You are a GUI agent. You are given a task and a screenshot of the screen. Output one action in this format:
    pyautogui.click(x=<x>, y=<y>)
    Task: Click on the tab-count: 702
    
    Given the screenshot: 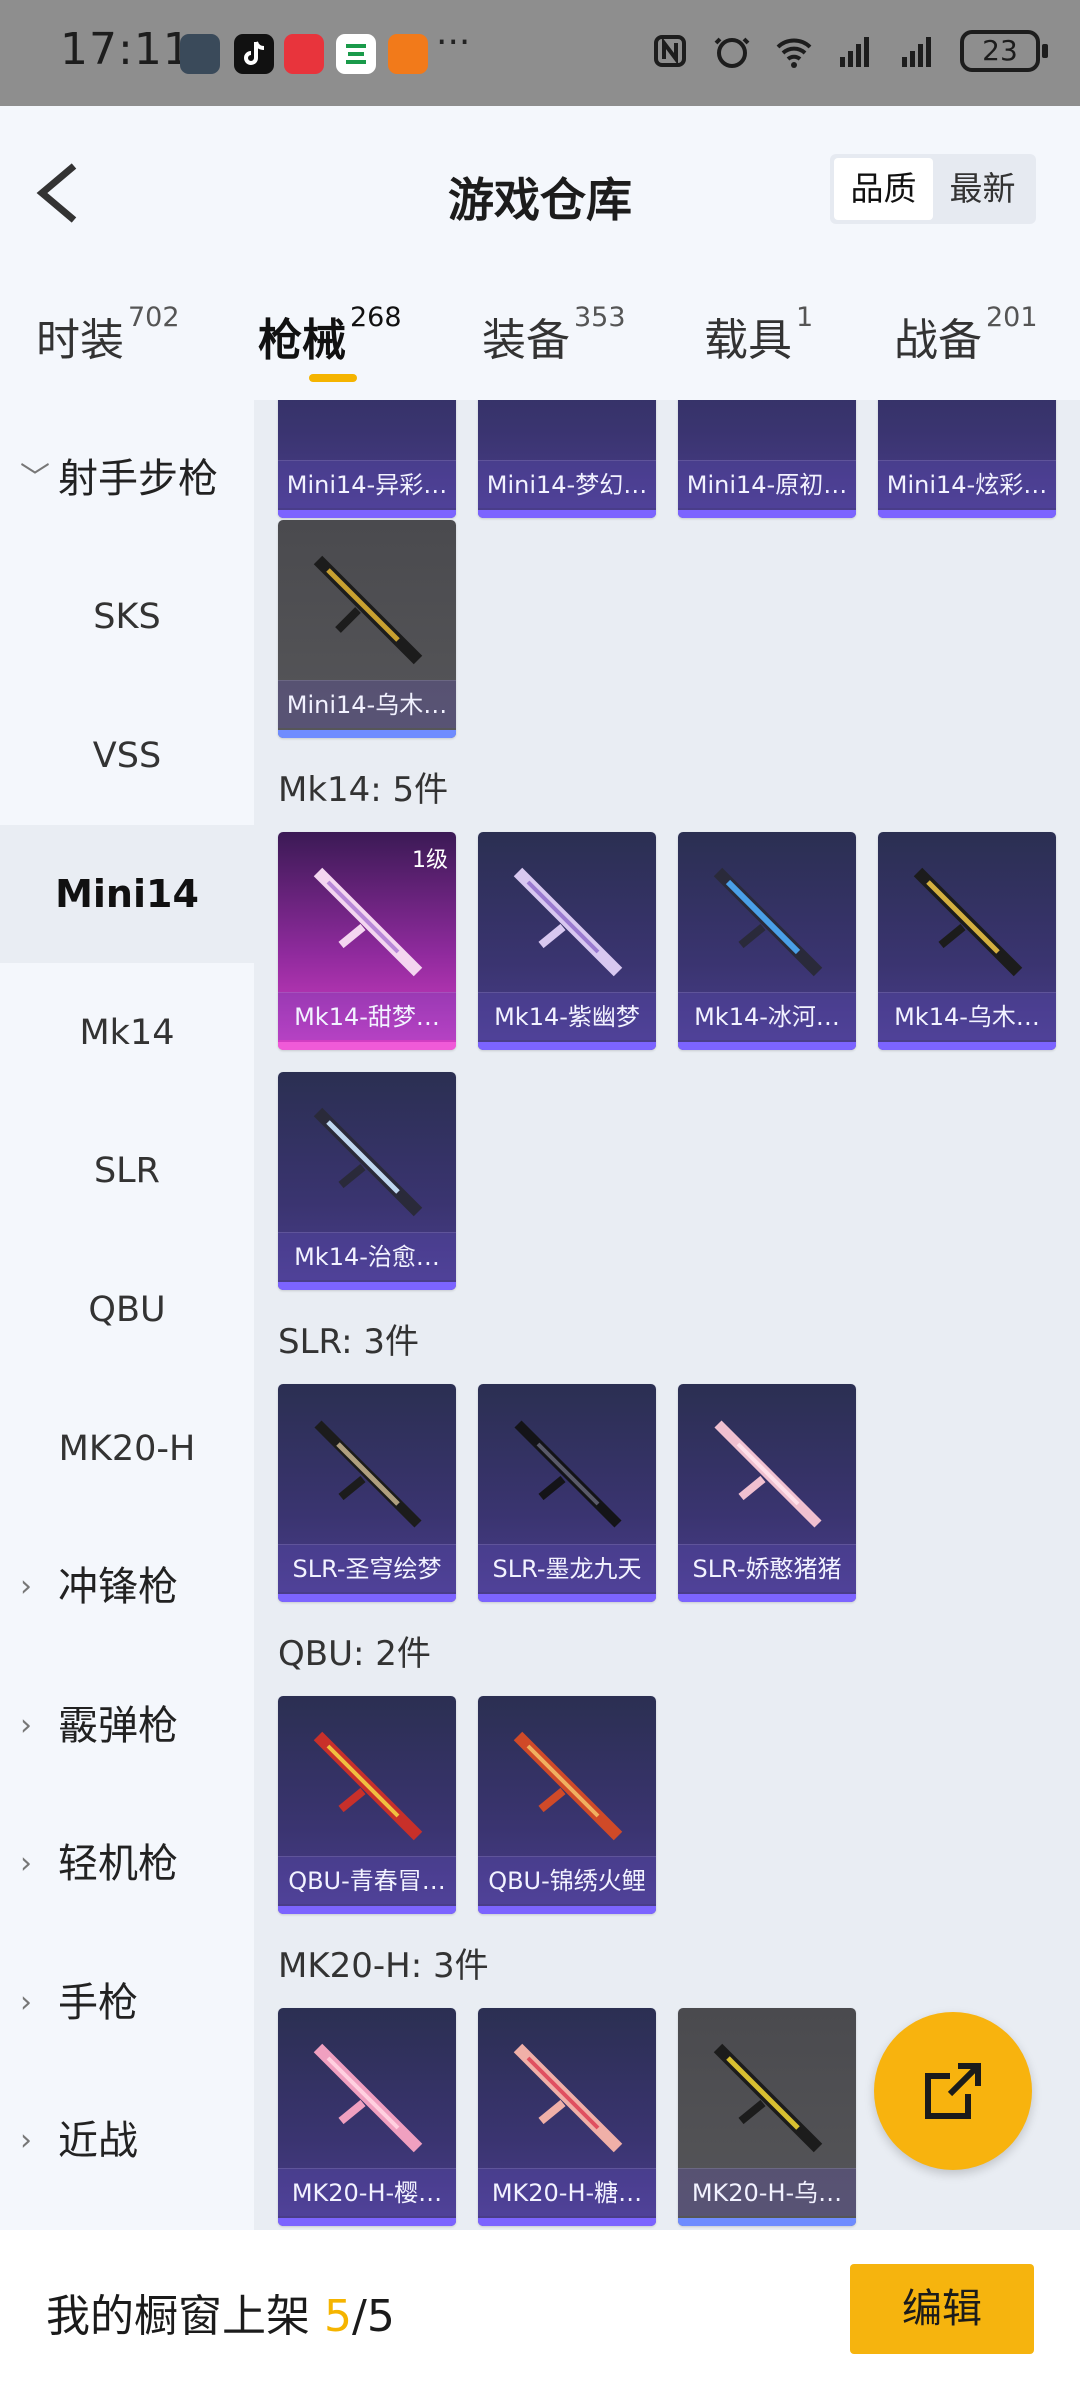 What is the action you would take?
    pyautogui.click(x=154, y=317)
    